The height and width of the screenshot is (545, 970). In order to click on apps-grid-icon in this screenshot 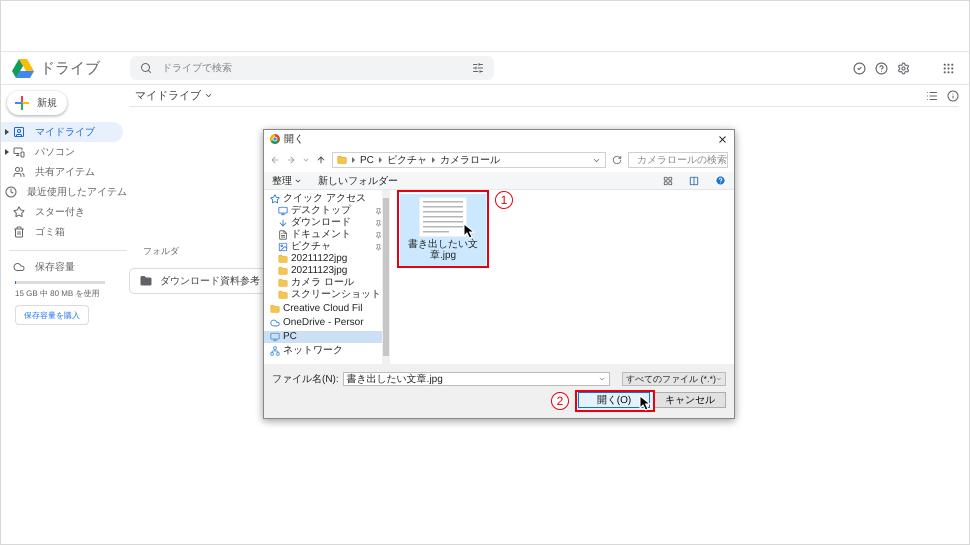, I will do `click(948, 68)`.